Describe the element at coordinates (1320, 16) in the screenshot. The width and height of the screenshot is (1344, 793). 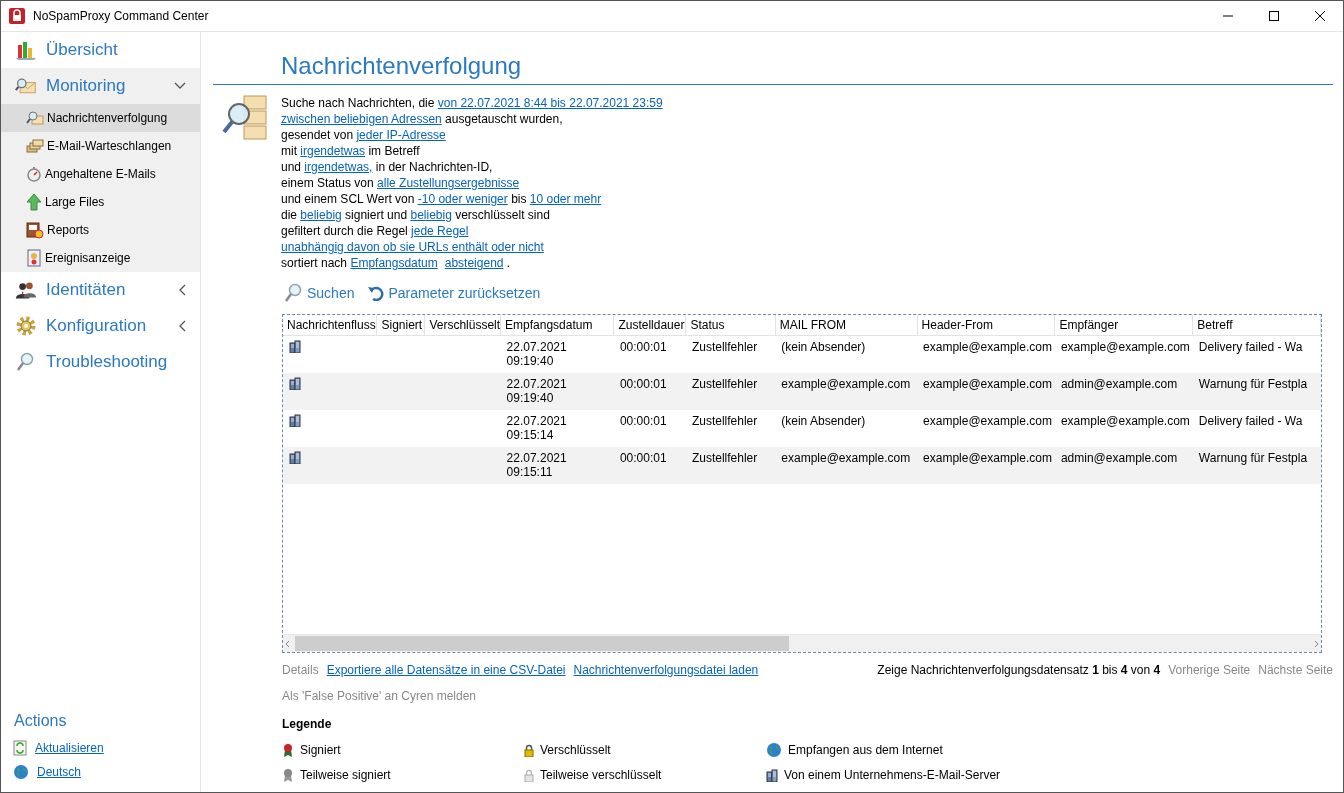
I see `close-icon` at that location.